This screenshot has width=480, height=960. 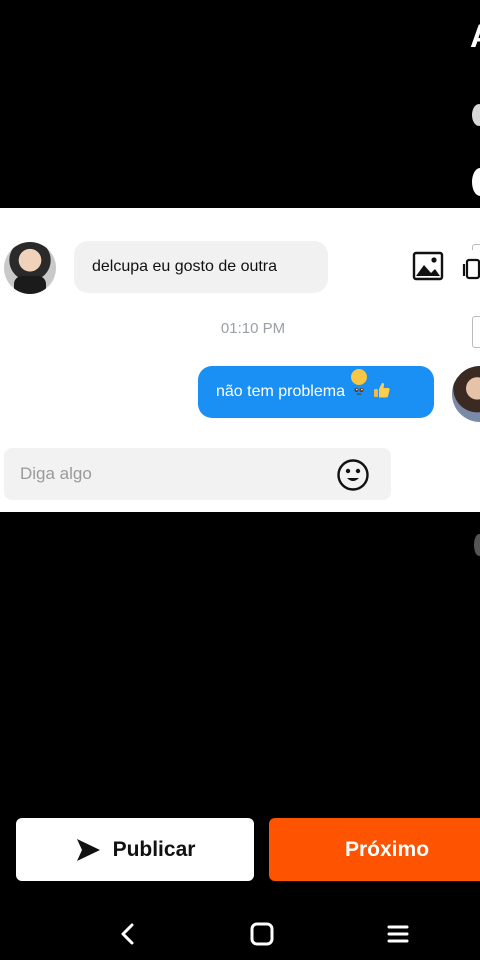 I want to click on message-side-icon, so click(x=476, y=332).